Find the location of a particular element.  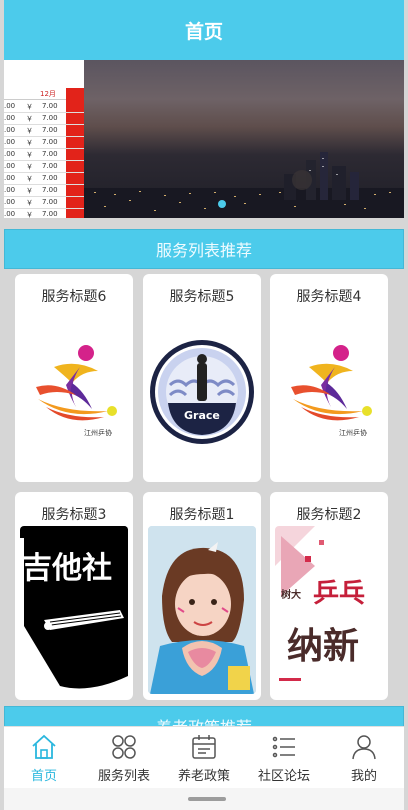

service-card-title: 服务标题6 is located at coordinates (74, 297).